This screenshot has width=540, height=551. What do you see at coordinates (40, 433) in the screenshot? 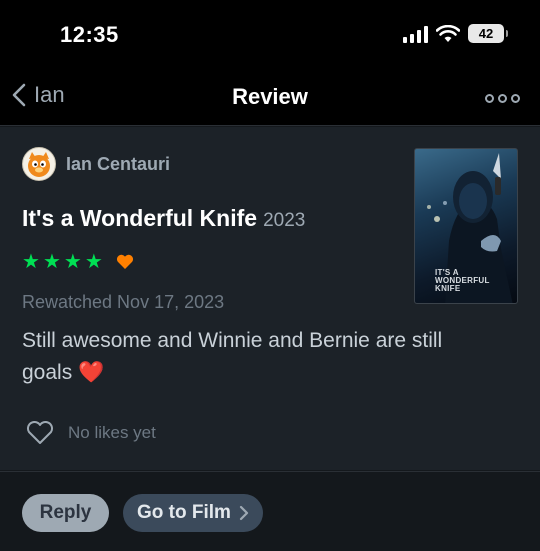
I see `heart-outline-icon` at bounding box center [40, 433].